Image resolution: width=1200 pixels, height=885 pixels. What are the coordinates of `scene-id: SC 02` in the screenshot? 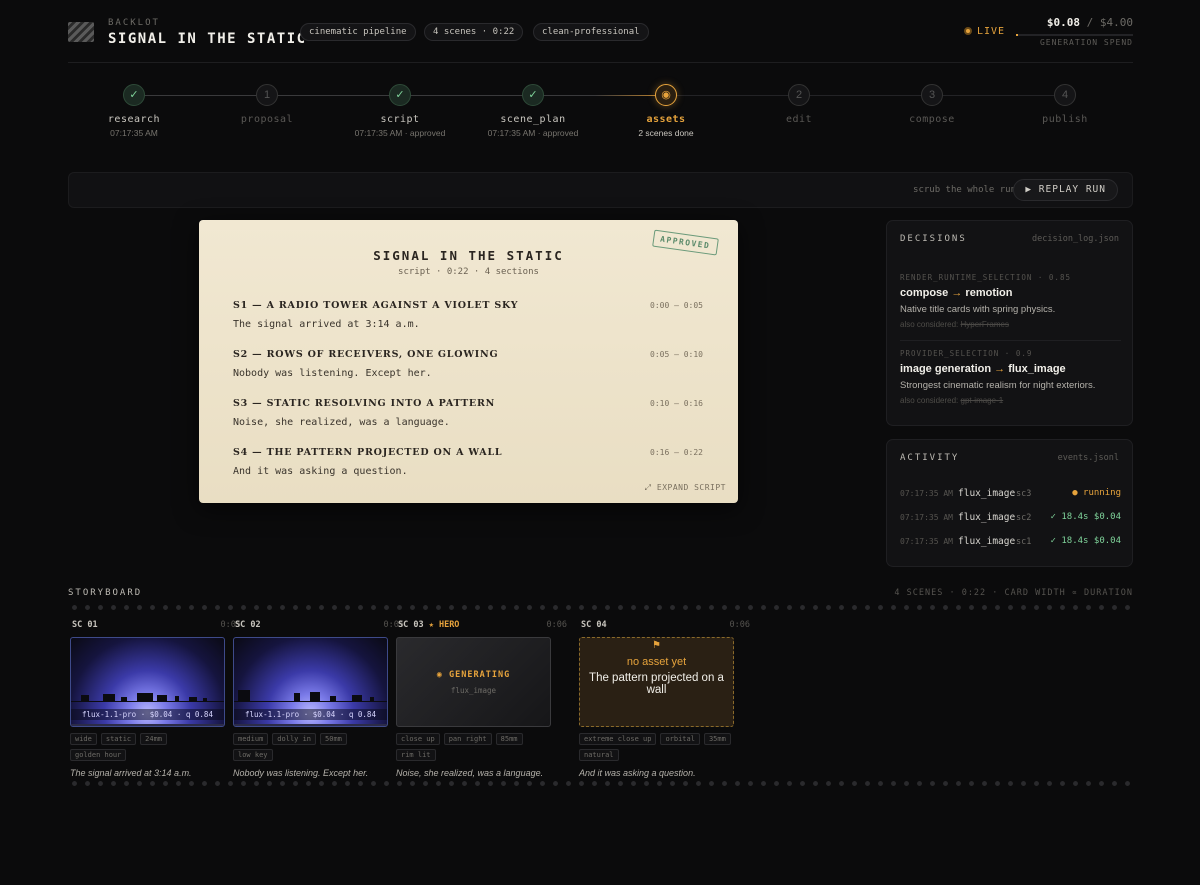 It's located at (248, 625).